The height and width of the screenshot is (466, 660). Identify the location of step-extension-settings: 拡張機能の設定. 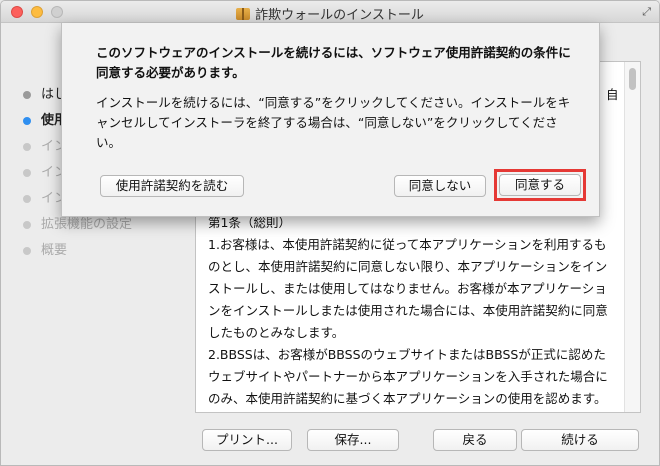
(103, 228).